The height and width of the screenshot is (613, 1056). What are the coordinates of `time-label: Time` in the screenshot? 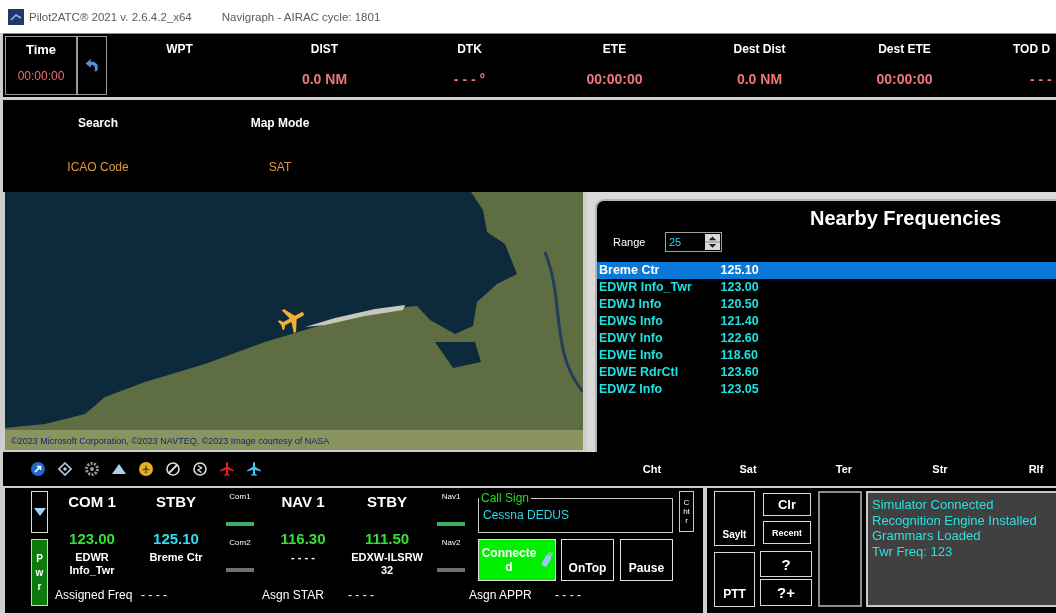 It's located at (41, 50).